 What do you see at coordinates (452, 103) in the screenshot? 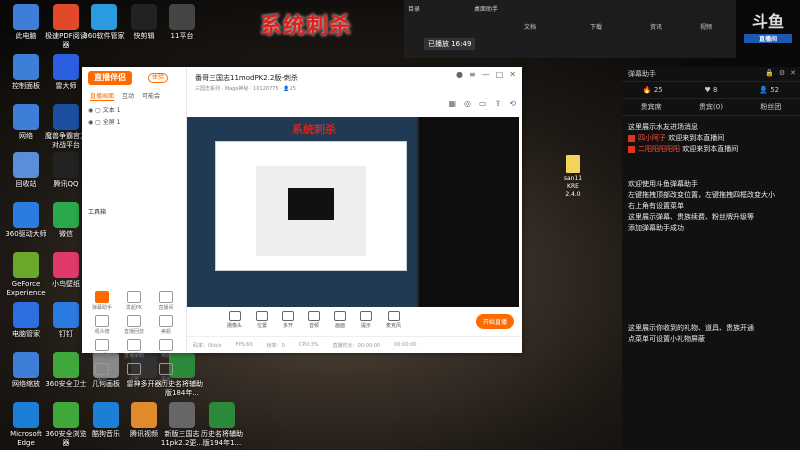
I see `layout-icon: ▦` at bounding box center [452, 103].